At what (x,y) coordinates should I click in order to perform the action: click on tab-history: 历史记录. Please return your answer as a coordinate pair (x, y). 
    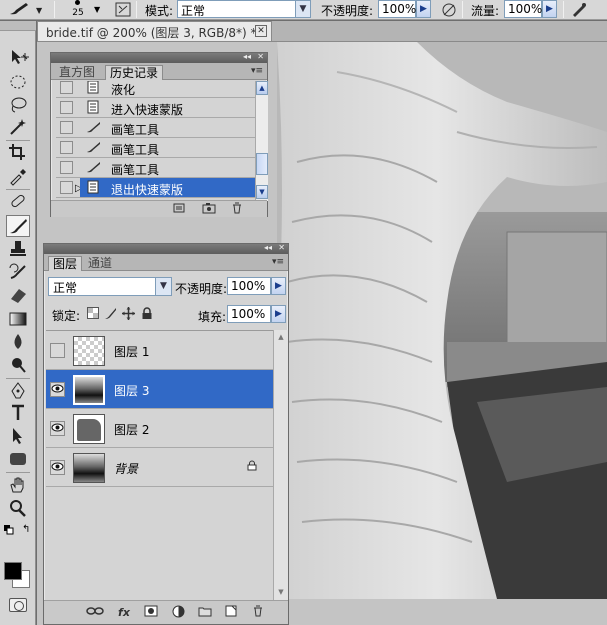
    Looking at the image, I should click on (134, 72).